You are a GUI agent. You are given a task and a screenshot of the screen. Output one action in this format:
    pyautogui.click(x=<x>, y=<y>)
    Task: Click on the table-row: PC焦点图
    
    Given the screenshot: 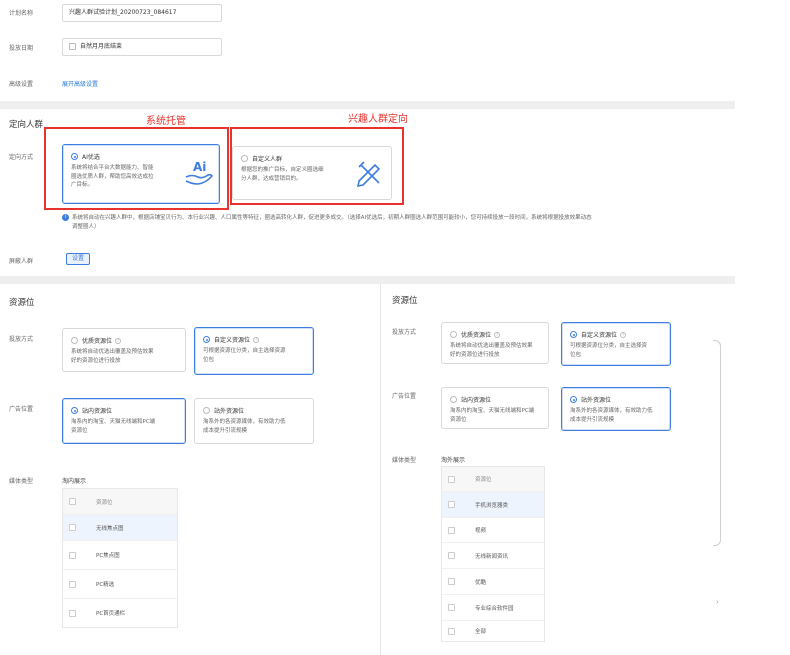 What is the action you would take?
    pyautogui.click(x=120, y=555)
    